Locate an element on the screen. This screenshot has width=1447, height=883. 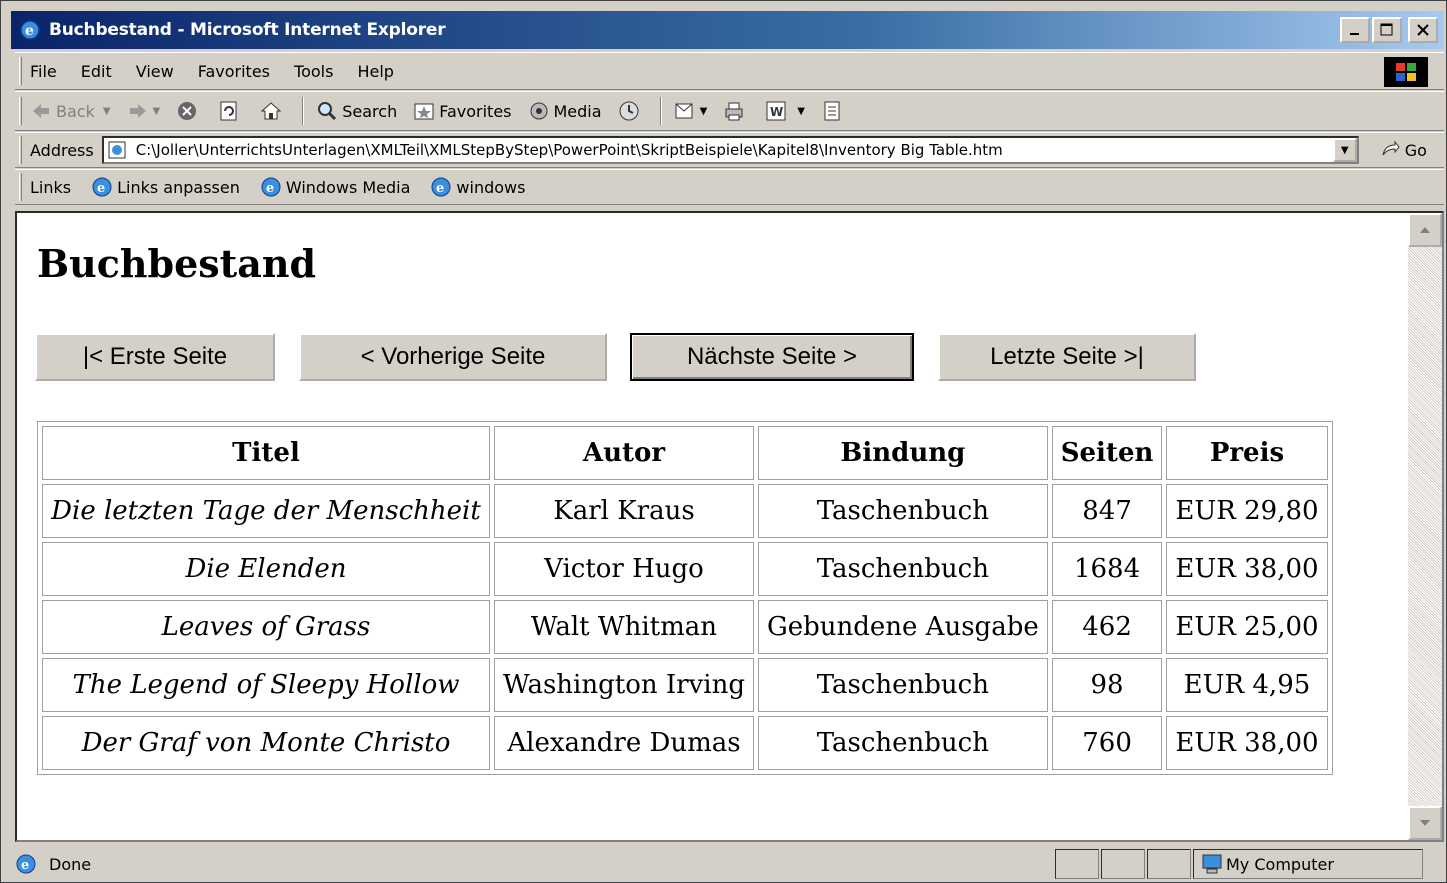
minimize-button is located at coordinates (1355, 30).